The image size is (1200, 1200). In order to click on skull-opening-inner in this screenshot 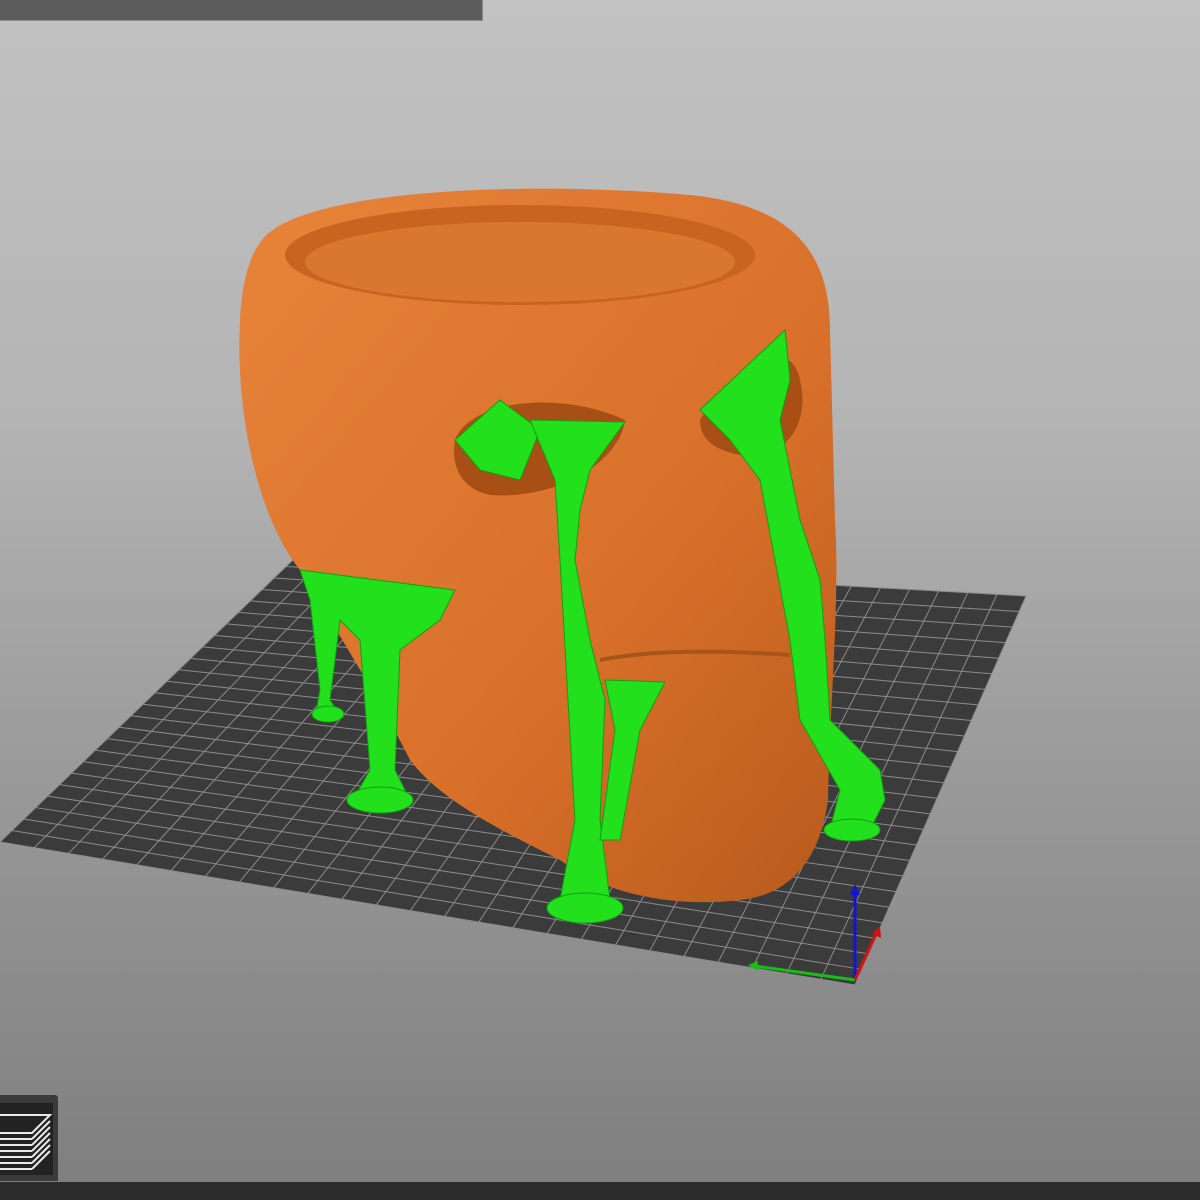, I will do `click(520, 262)`.